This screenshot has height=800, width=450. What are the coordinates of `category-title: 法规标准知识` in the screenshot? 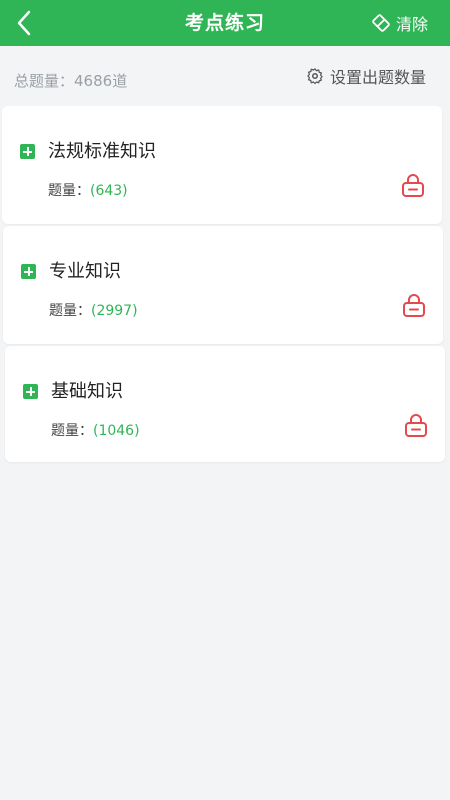 It's located at (102, 151).